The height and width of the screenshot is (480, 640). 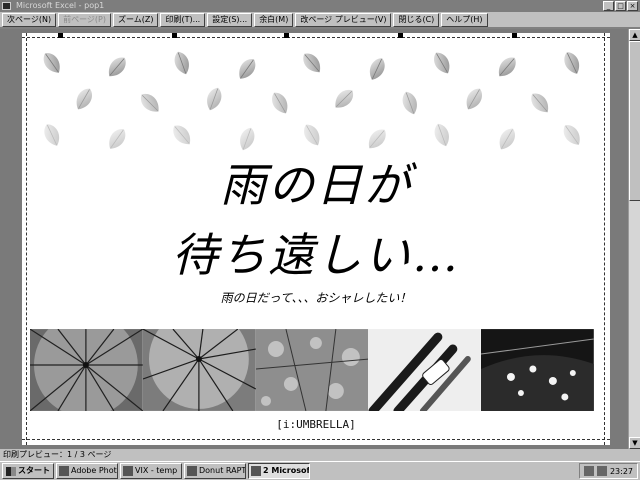 I want to click on bottom-margin-guide, so click(x=316, y=439).